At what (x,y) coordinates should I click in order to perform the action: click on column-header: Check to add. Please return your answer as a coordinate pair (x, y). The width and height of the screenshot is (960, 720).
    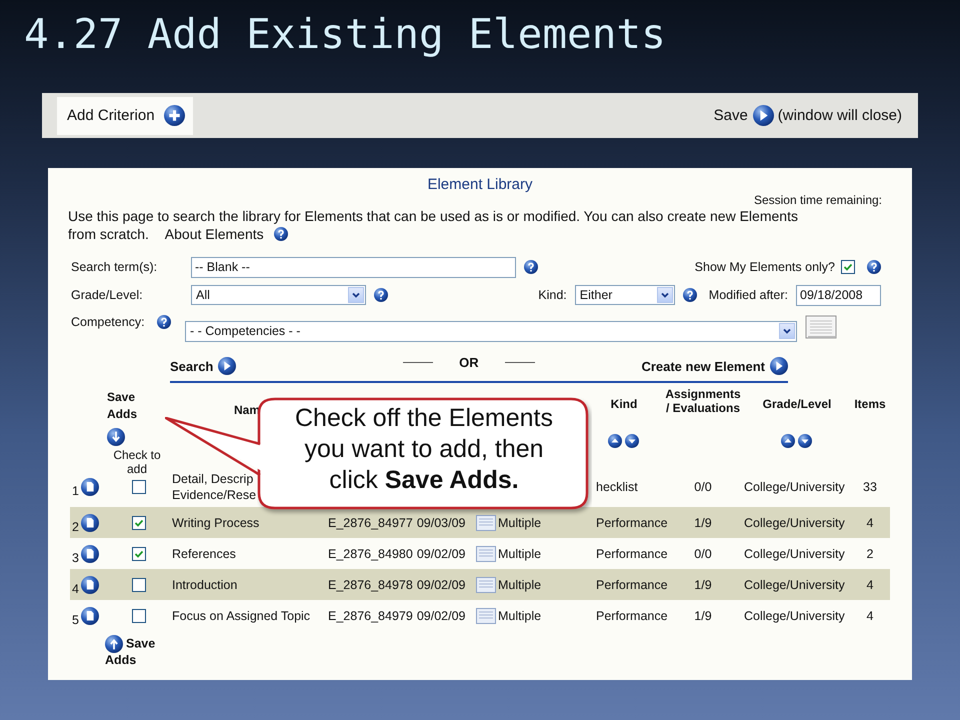
    Looking at the image, I should click on (137, 462).